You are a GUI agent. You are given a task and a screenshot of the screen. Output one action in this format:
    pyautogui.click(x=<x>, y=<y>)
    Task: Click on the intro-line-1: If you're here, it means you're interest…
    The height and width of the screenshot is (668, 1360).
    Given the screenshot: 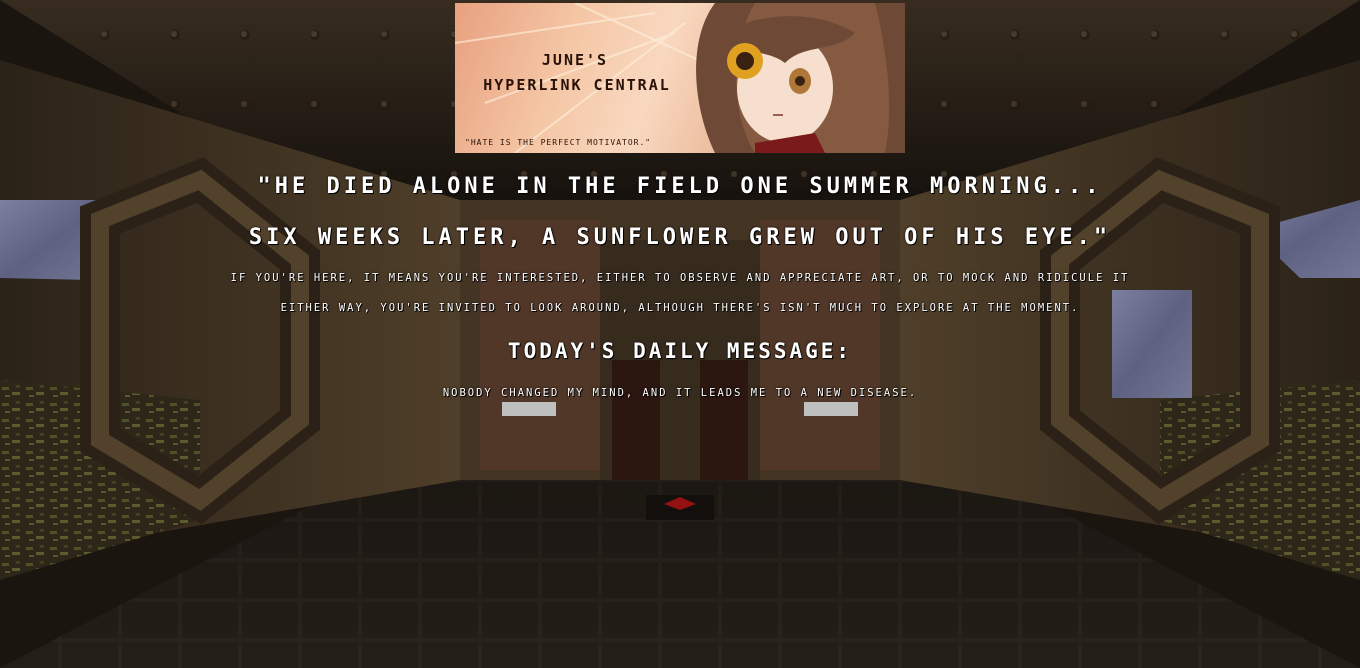 What is the action you would take?
    pyautogui.click(x=680, y=278)
    